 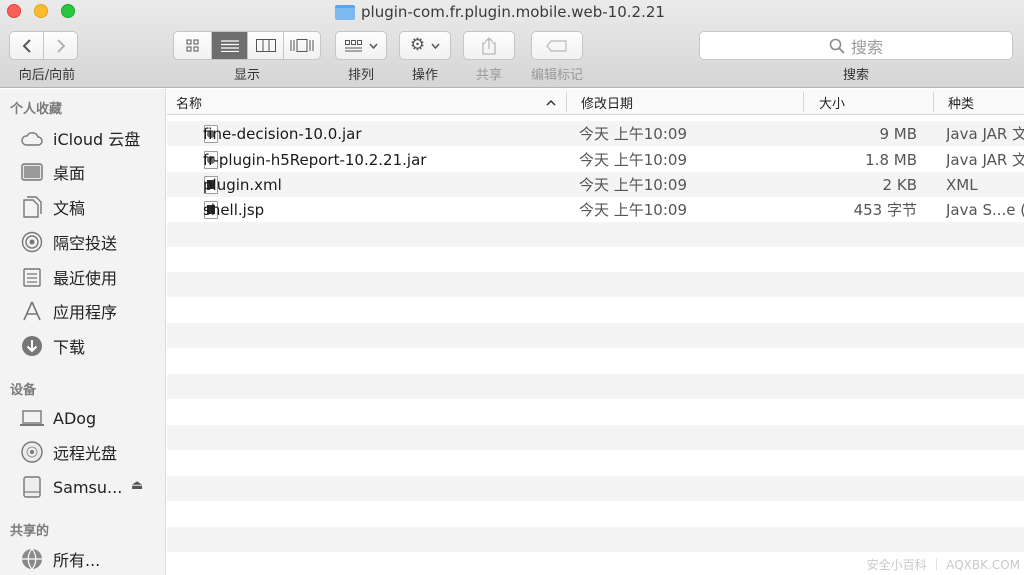 What do you see at coordinates (985, 209) in the screenshot?
I see `file-kind: Java S...e (` at bounding box center [985, 209].